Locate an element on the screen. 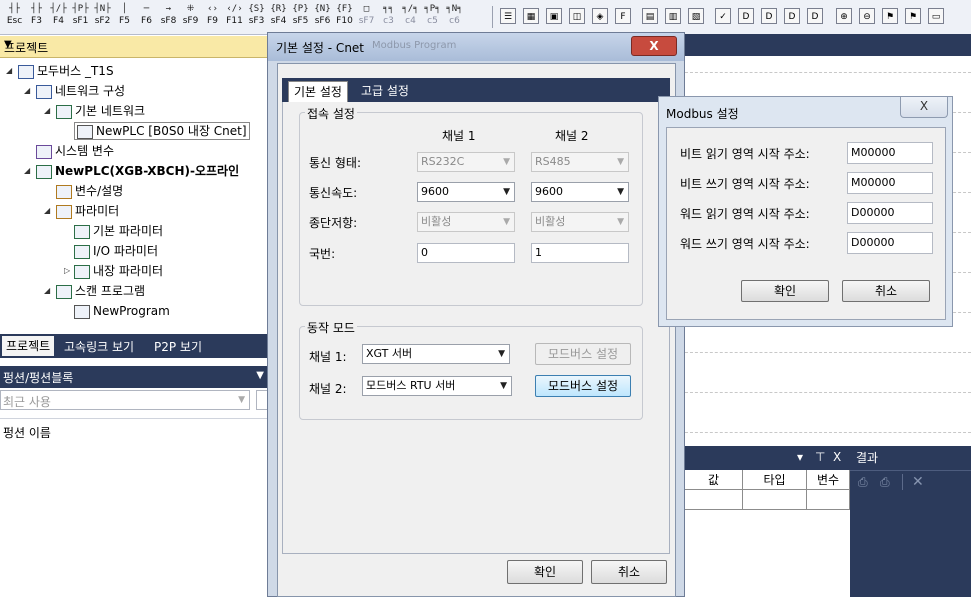 The height and width of the screenshot is (598, 971). tree-item: 기본 파라미터 is located at coordinates (118, 231).